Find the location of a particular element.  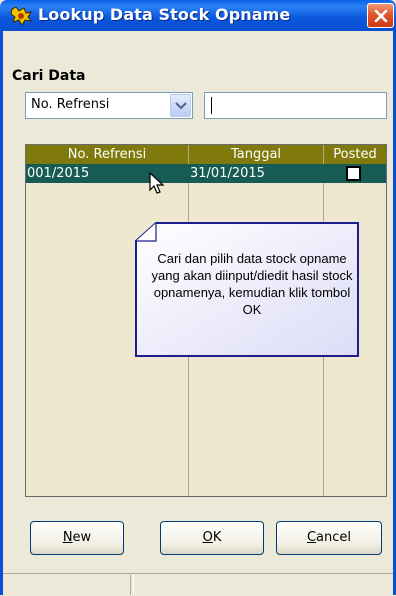

column-header-no-refrensi: No. Refrensi is located at coordinates (107, 154).